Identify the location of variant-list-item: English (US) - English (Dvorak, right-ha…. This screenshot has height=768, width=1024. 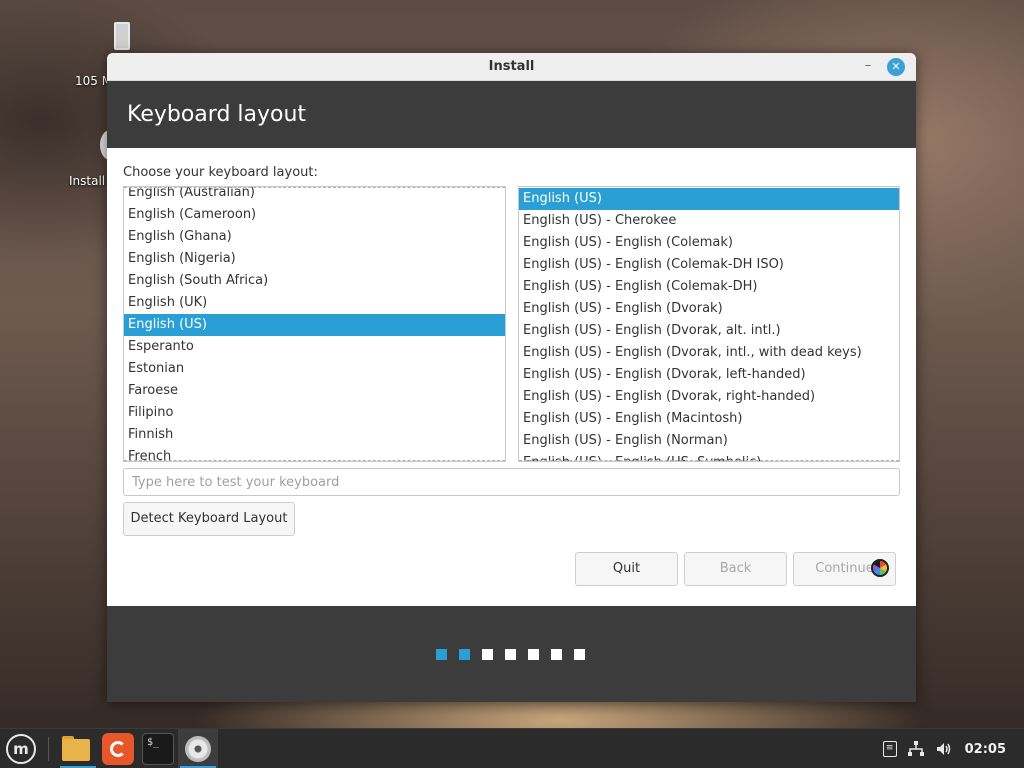
(709, 397).